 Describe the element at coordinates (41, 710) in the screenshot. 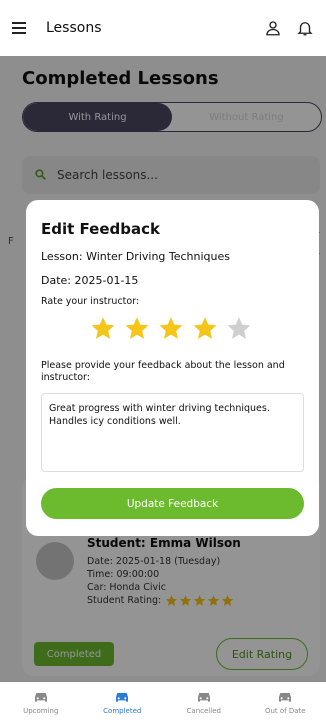

I see `tab-label: Upcoming` at that location.